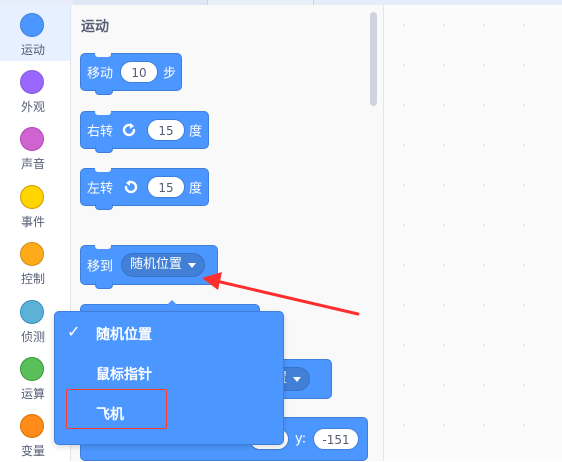 This screenshot has height=462, width=562. Describe the element at coordinates (170, 74) in the screenshot. I see `block-label: 步` at that location.